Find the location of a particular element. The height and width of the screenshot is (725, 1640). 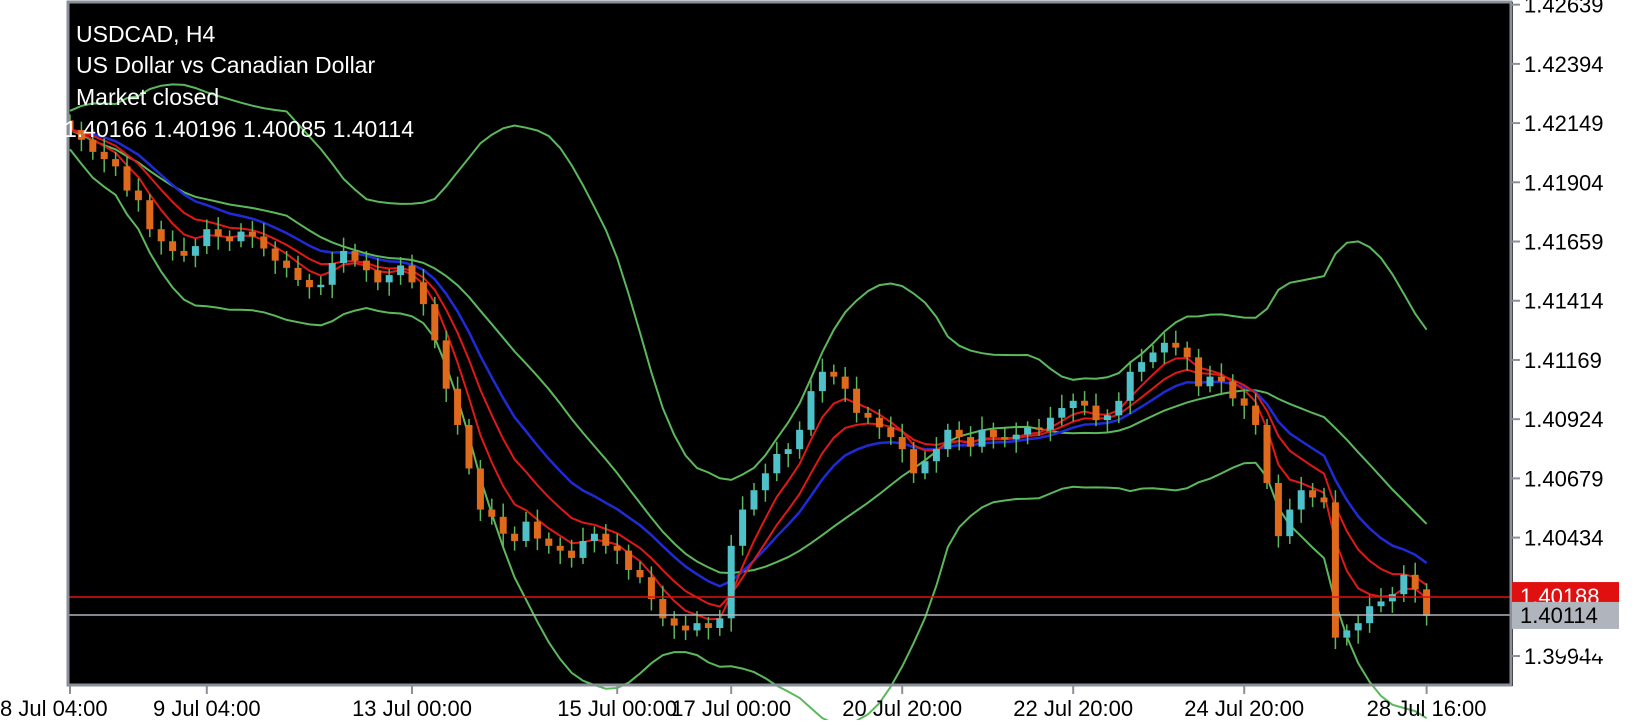

x-tick-label: 28 Jul 16:00 is located at coordinates (1427, 708).